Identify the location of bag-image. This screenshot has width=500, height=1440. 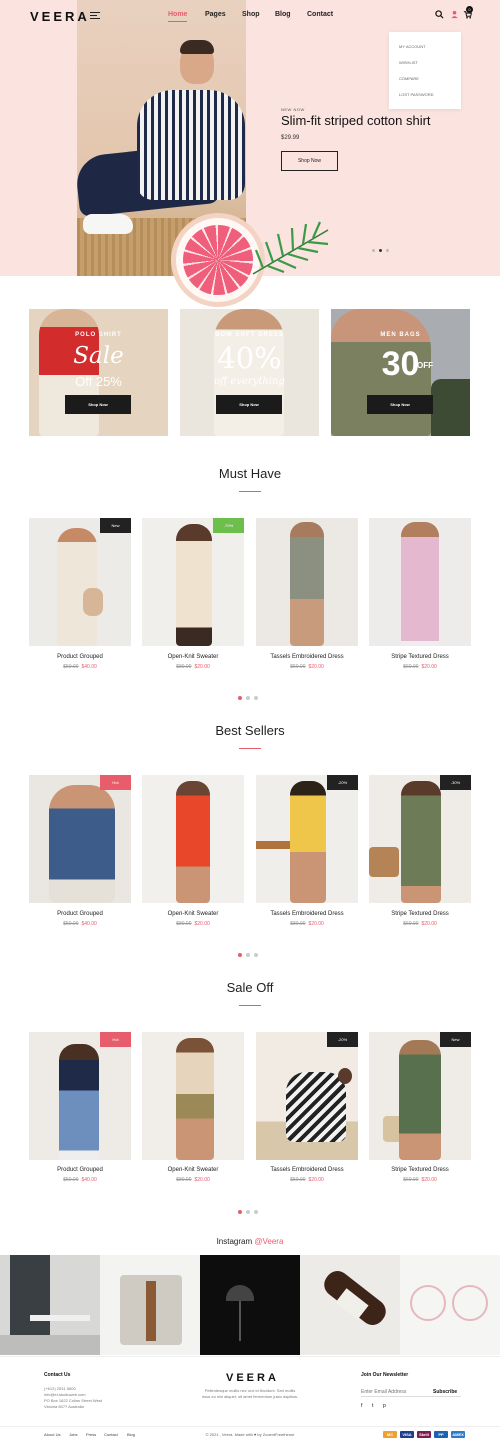
(450, 407).